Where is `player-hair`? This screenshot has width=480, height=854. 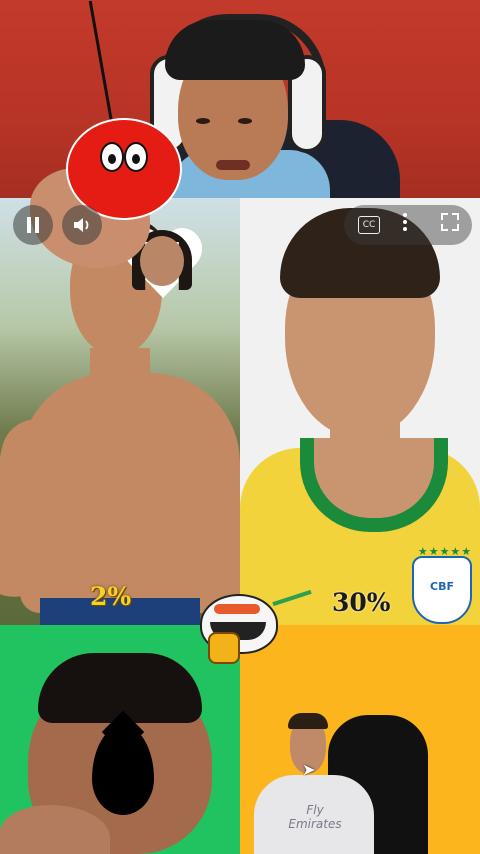
player-hair is located at coordinates (308, 721).